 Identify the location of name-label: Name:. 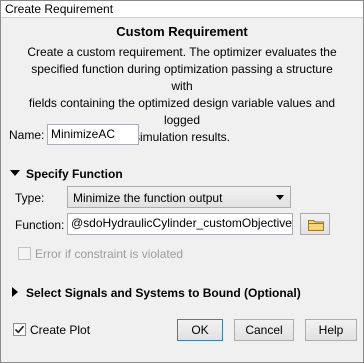
(27, 135).